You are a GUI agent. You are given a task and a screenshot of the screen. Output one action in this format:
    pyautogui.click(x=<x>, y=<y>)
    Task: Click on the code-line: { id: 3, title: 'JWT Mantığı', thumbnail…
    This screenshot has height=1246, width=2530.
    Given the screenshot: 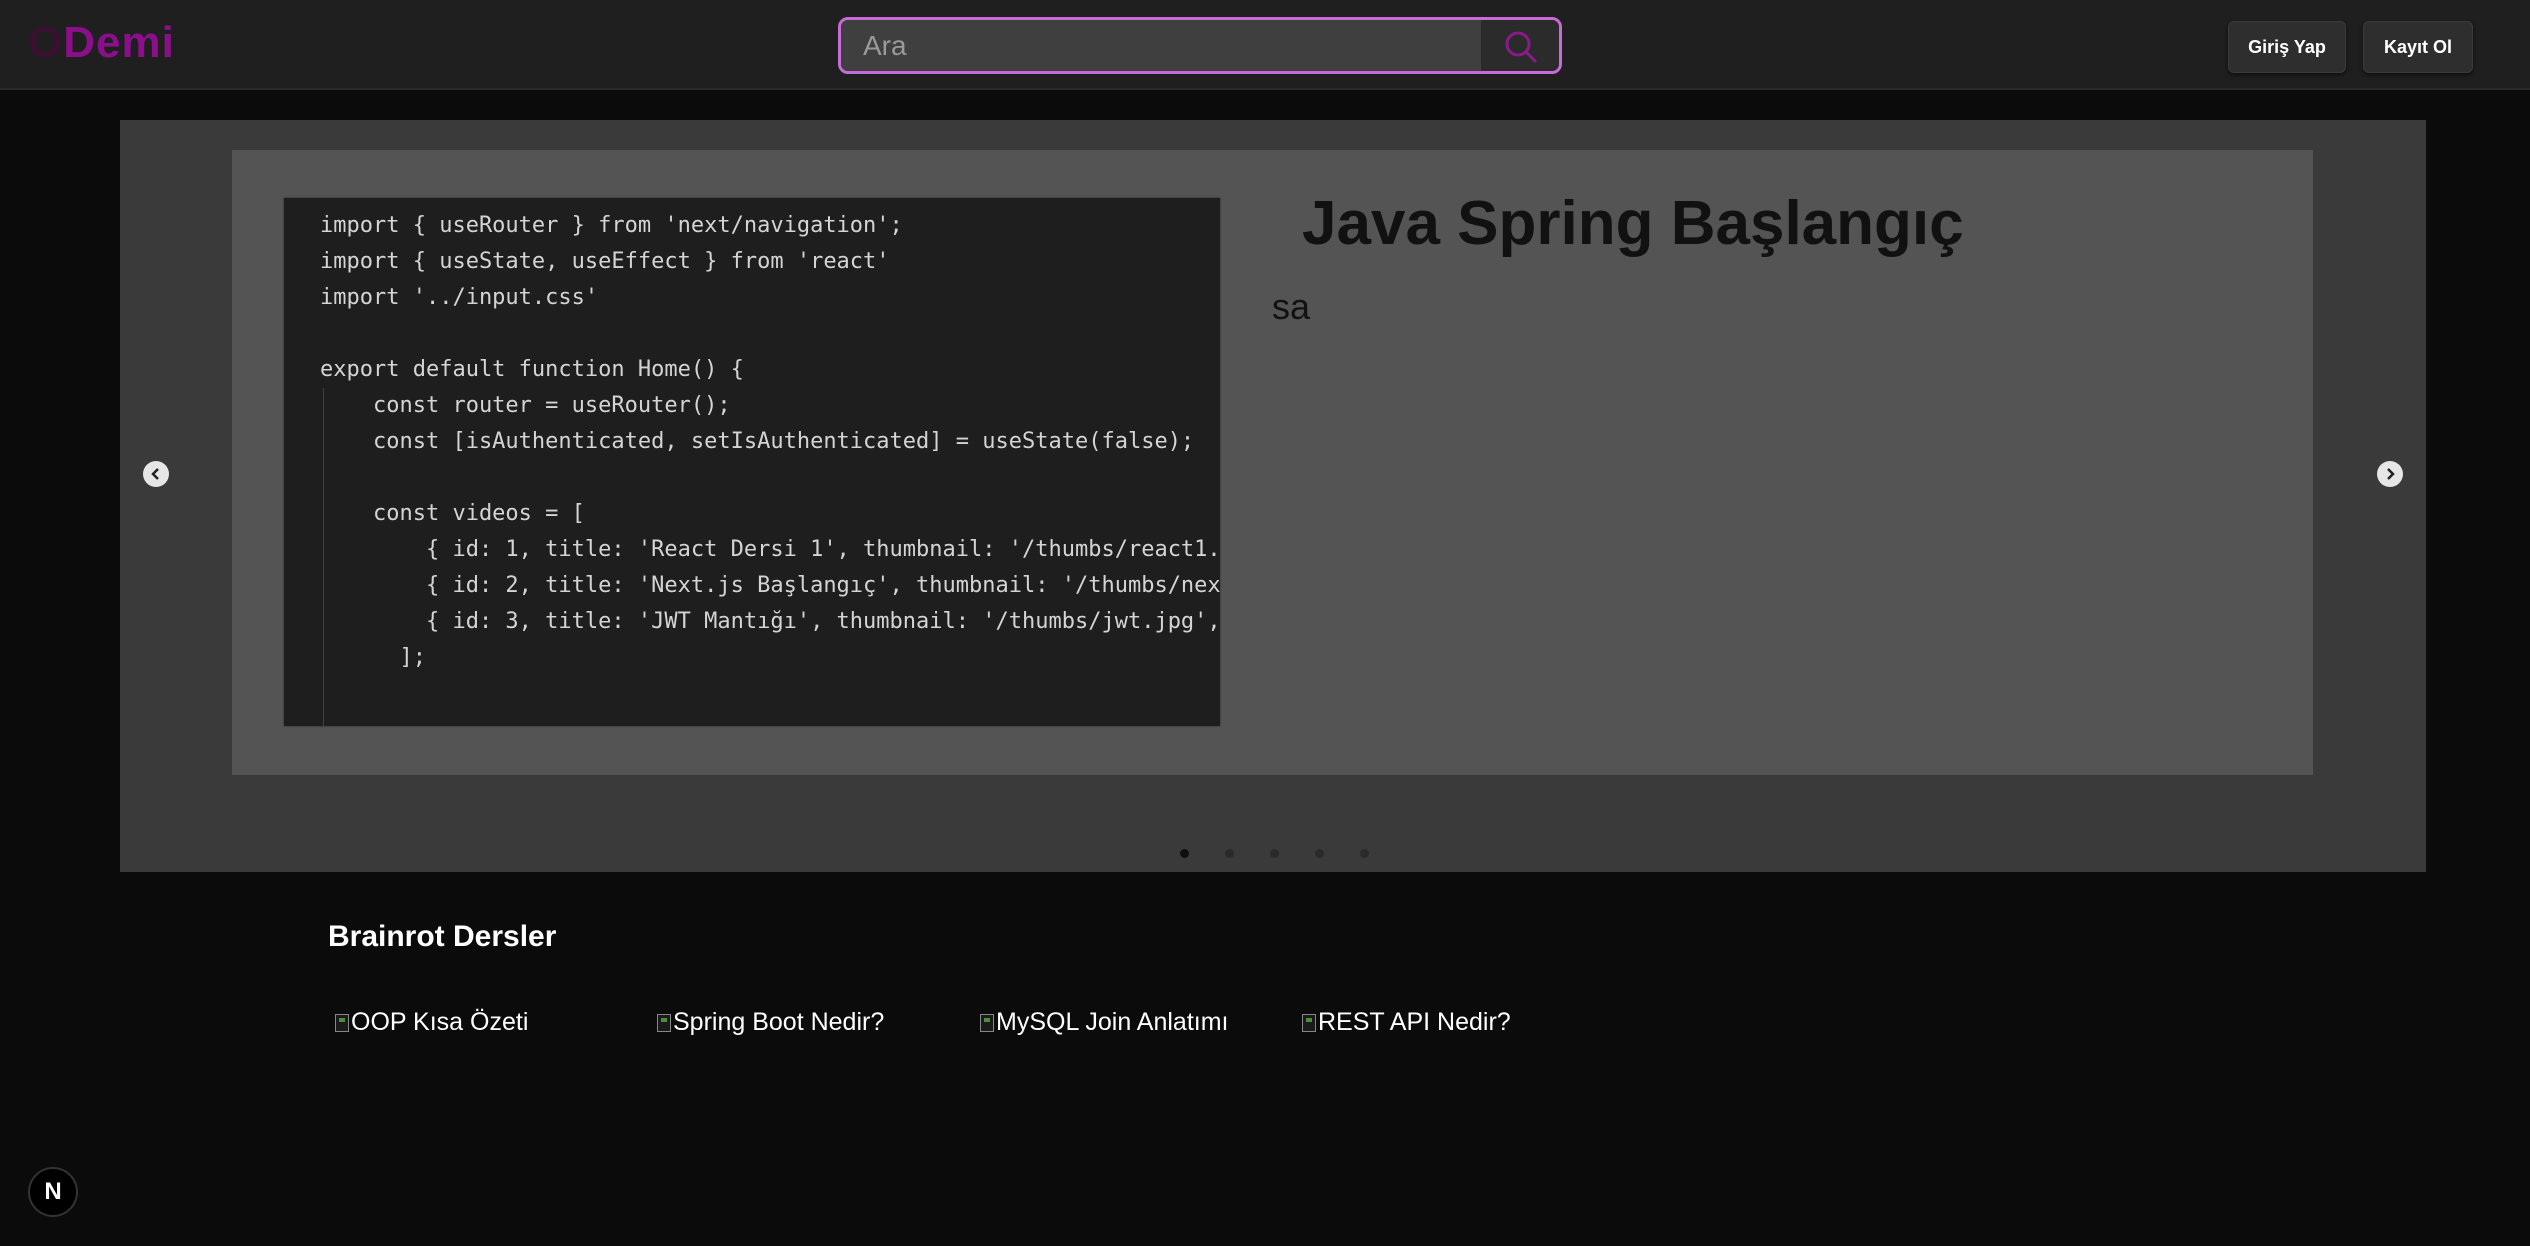 What is the action you would take?
    pyautogui.click(x=770, y=621)
    